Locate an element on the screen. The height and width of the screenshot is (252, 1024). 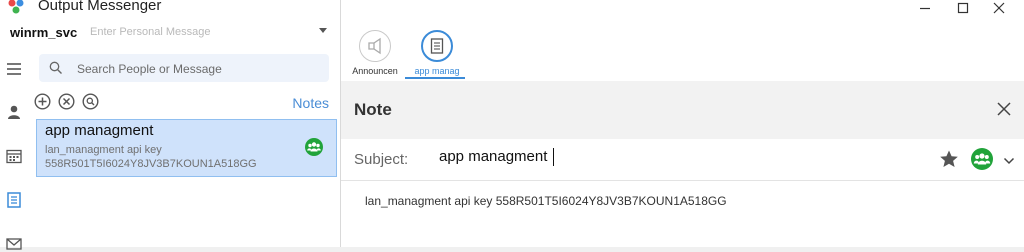
search-notes-icon is located at coordinates (90, 101).